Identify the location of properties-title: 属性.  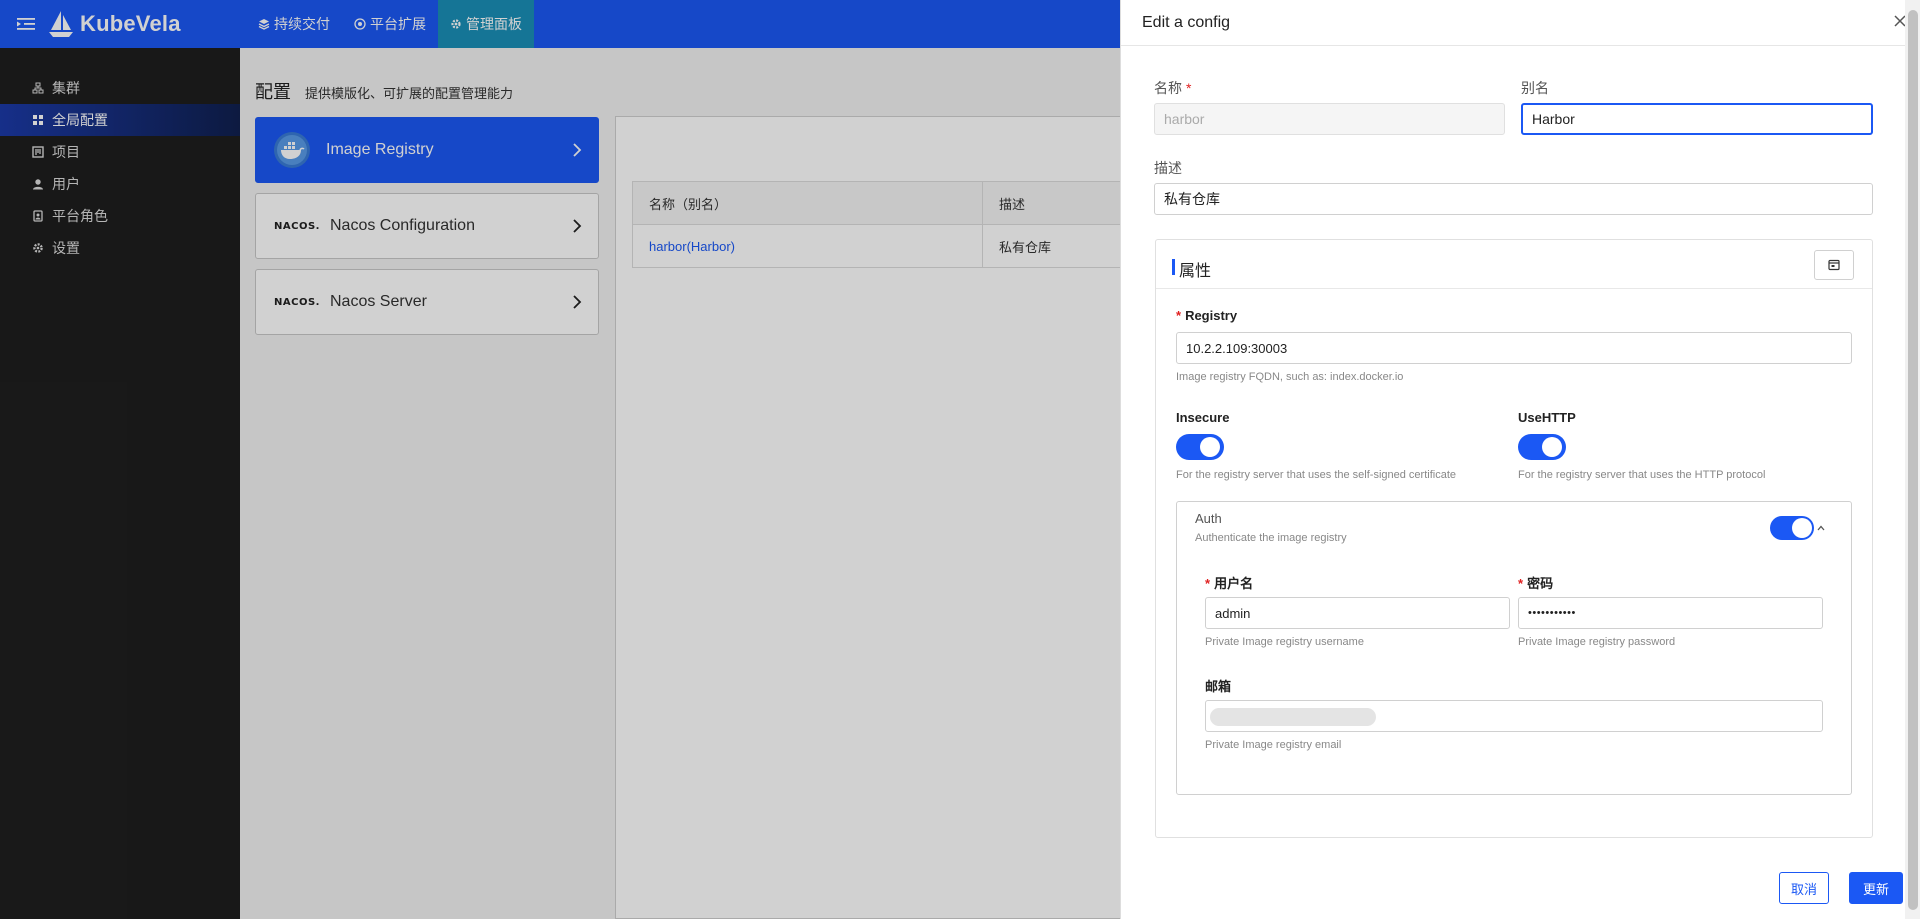
(1195, 271).